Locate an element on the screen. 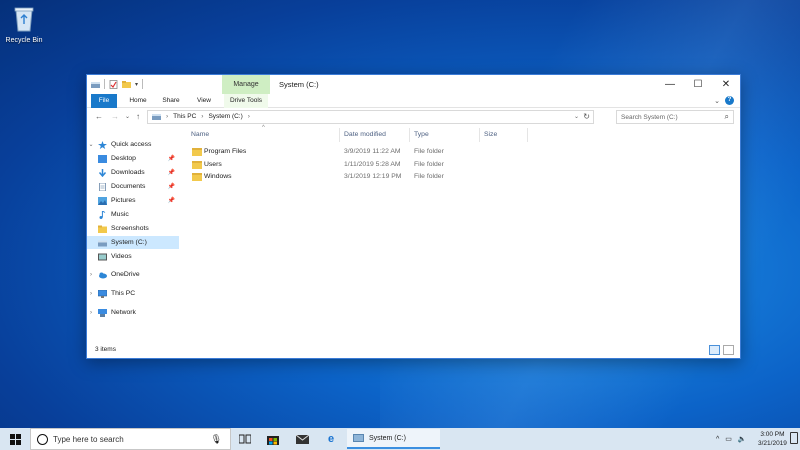  volume-icon: 🔈 is located at coordinates (742, 439).